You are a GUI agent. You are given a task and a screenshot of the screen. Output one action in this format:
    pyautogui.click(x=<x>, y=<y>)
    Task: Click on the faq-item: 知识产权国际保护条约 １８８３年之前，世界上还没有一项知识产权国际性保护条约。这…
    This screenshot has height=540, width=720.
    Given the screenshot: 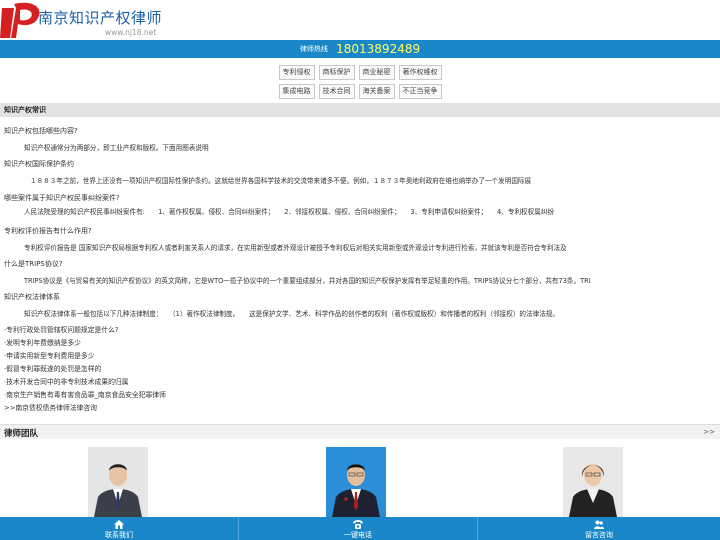 What is the action you would take?
    pyautogui.click(x=360, y=172)
    